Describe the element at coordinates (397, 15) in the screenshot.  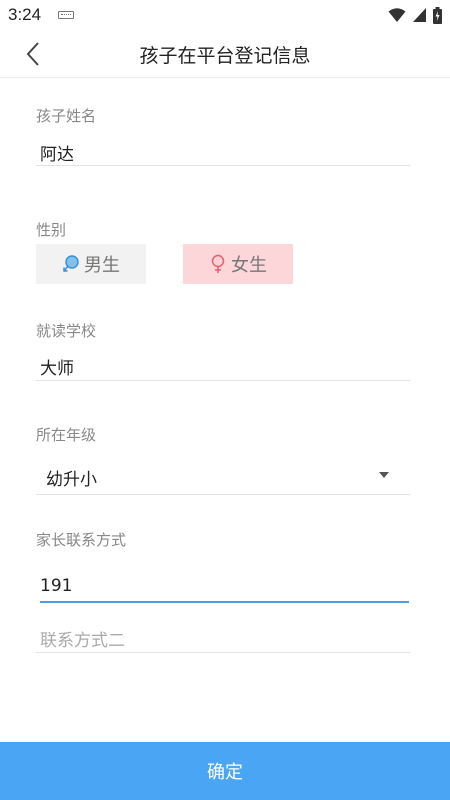
I see `wifi-icon` at that location.